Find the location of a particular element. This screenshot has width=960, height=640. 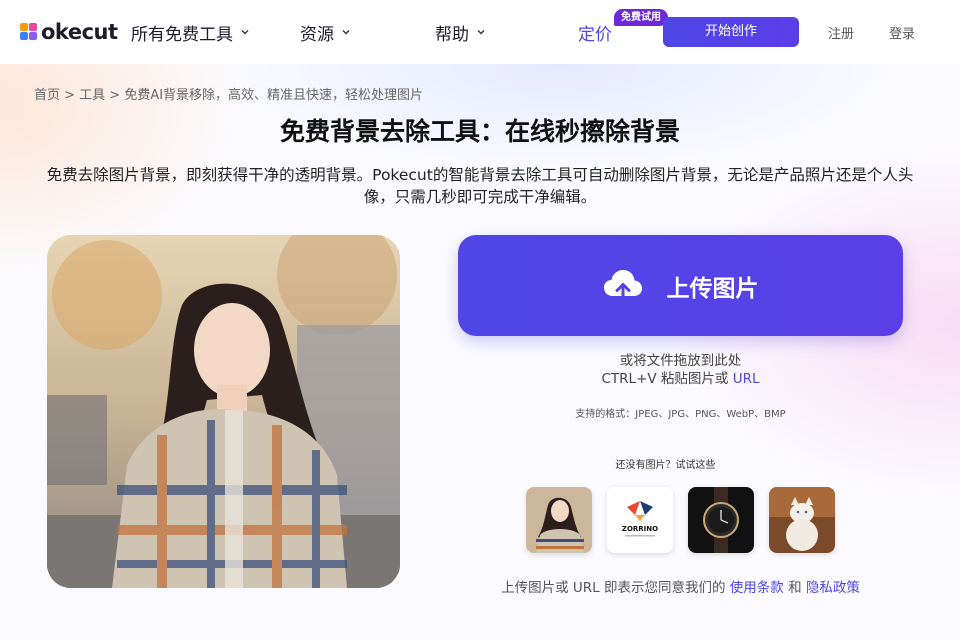

logo-icon is located at coordinates (29, 32).